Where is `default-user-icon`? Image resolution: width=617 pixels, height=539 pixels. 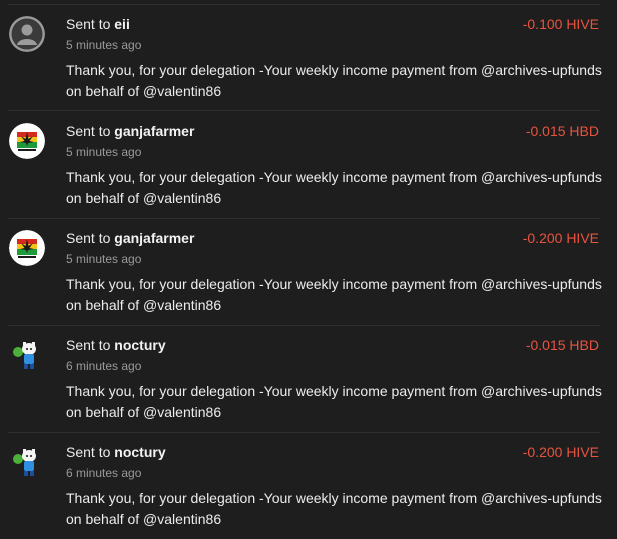
default-user-icon is located at coordinates (27, 34).